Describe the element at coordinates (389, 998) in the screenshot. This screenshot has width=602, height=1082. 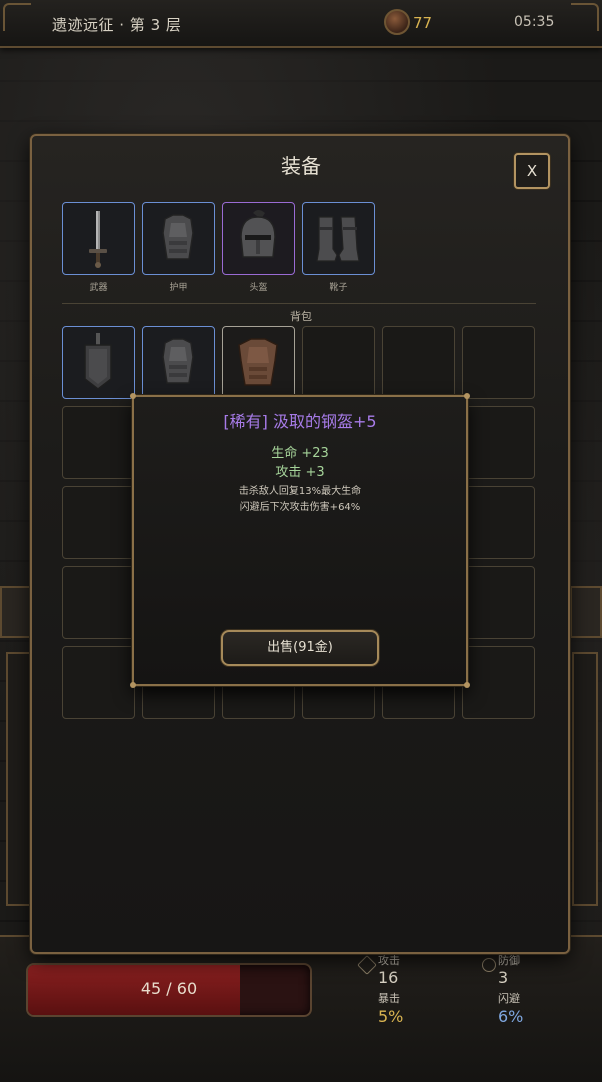
I see `crit-label: 暴击` at that location.